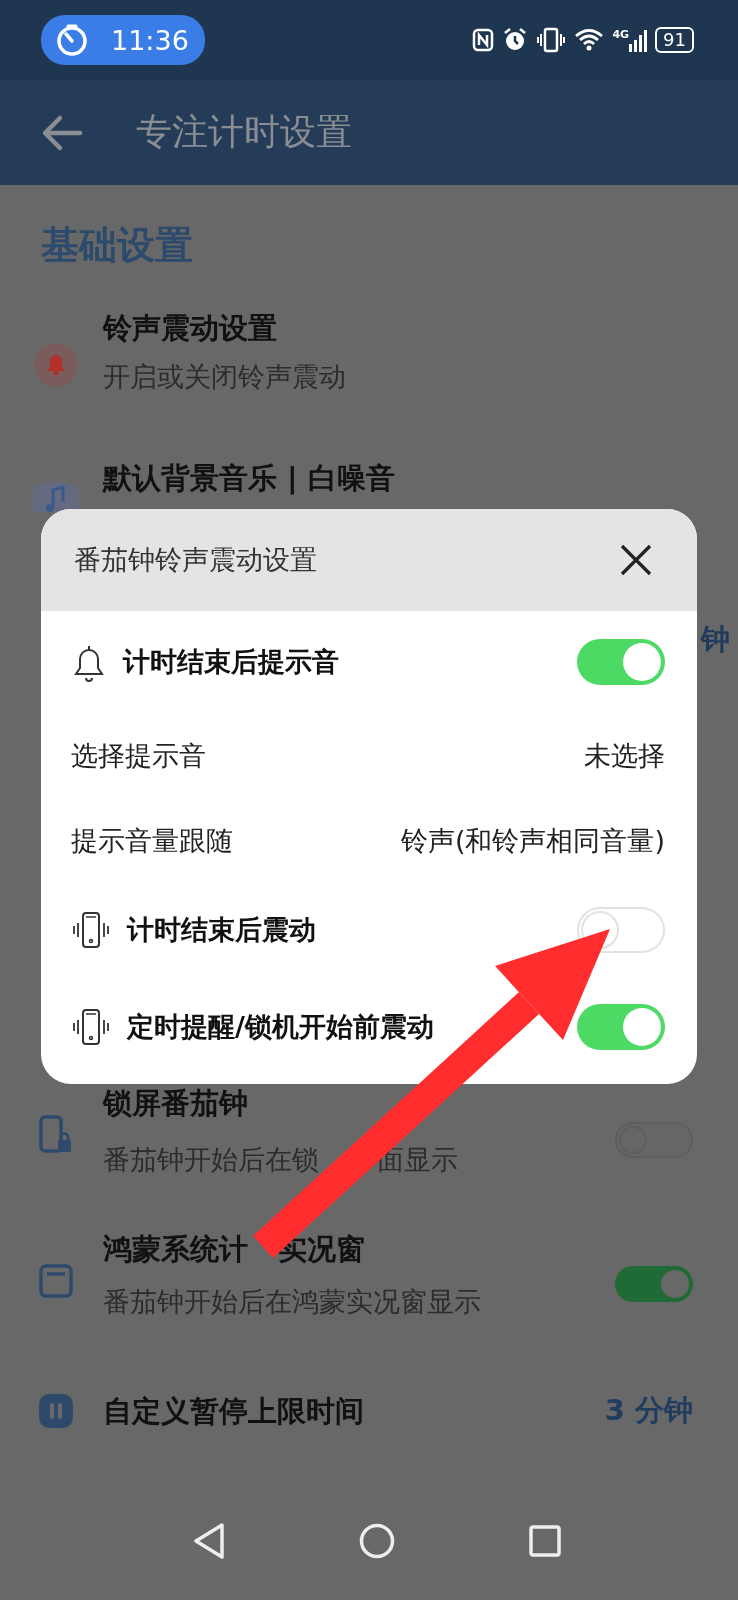  I want to click on vibrate-icon, so click(551, 40).